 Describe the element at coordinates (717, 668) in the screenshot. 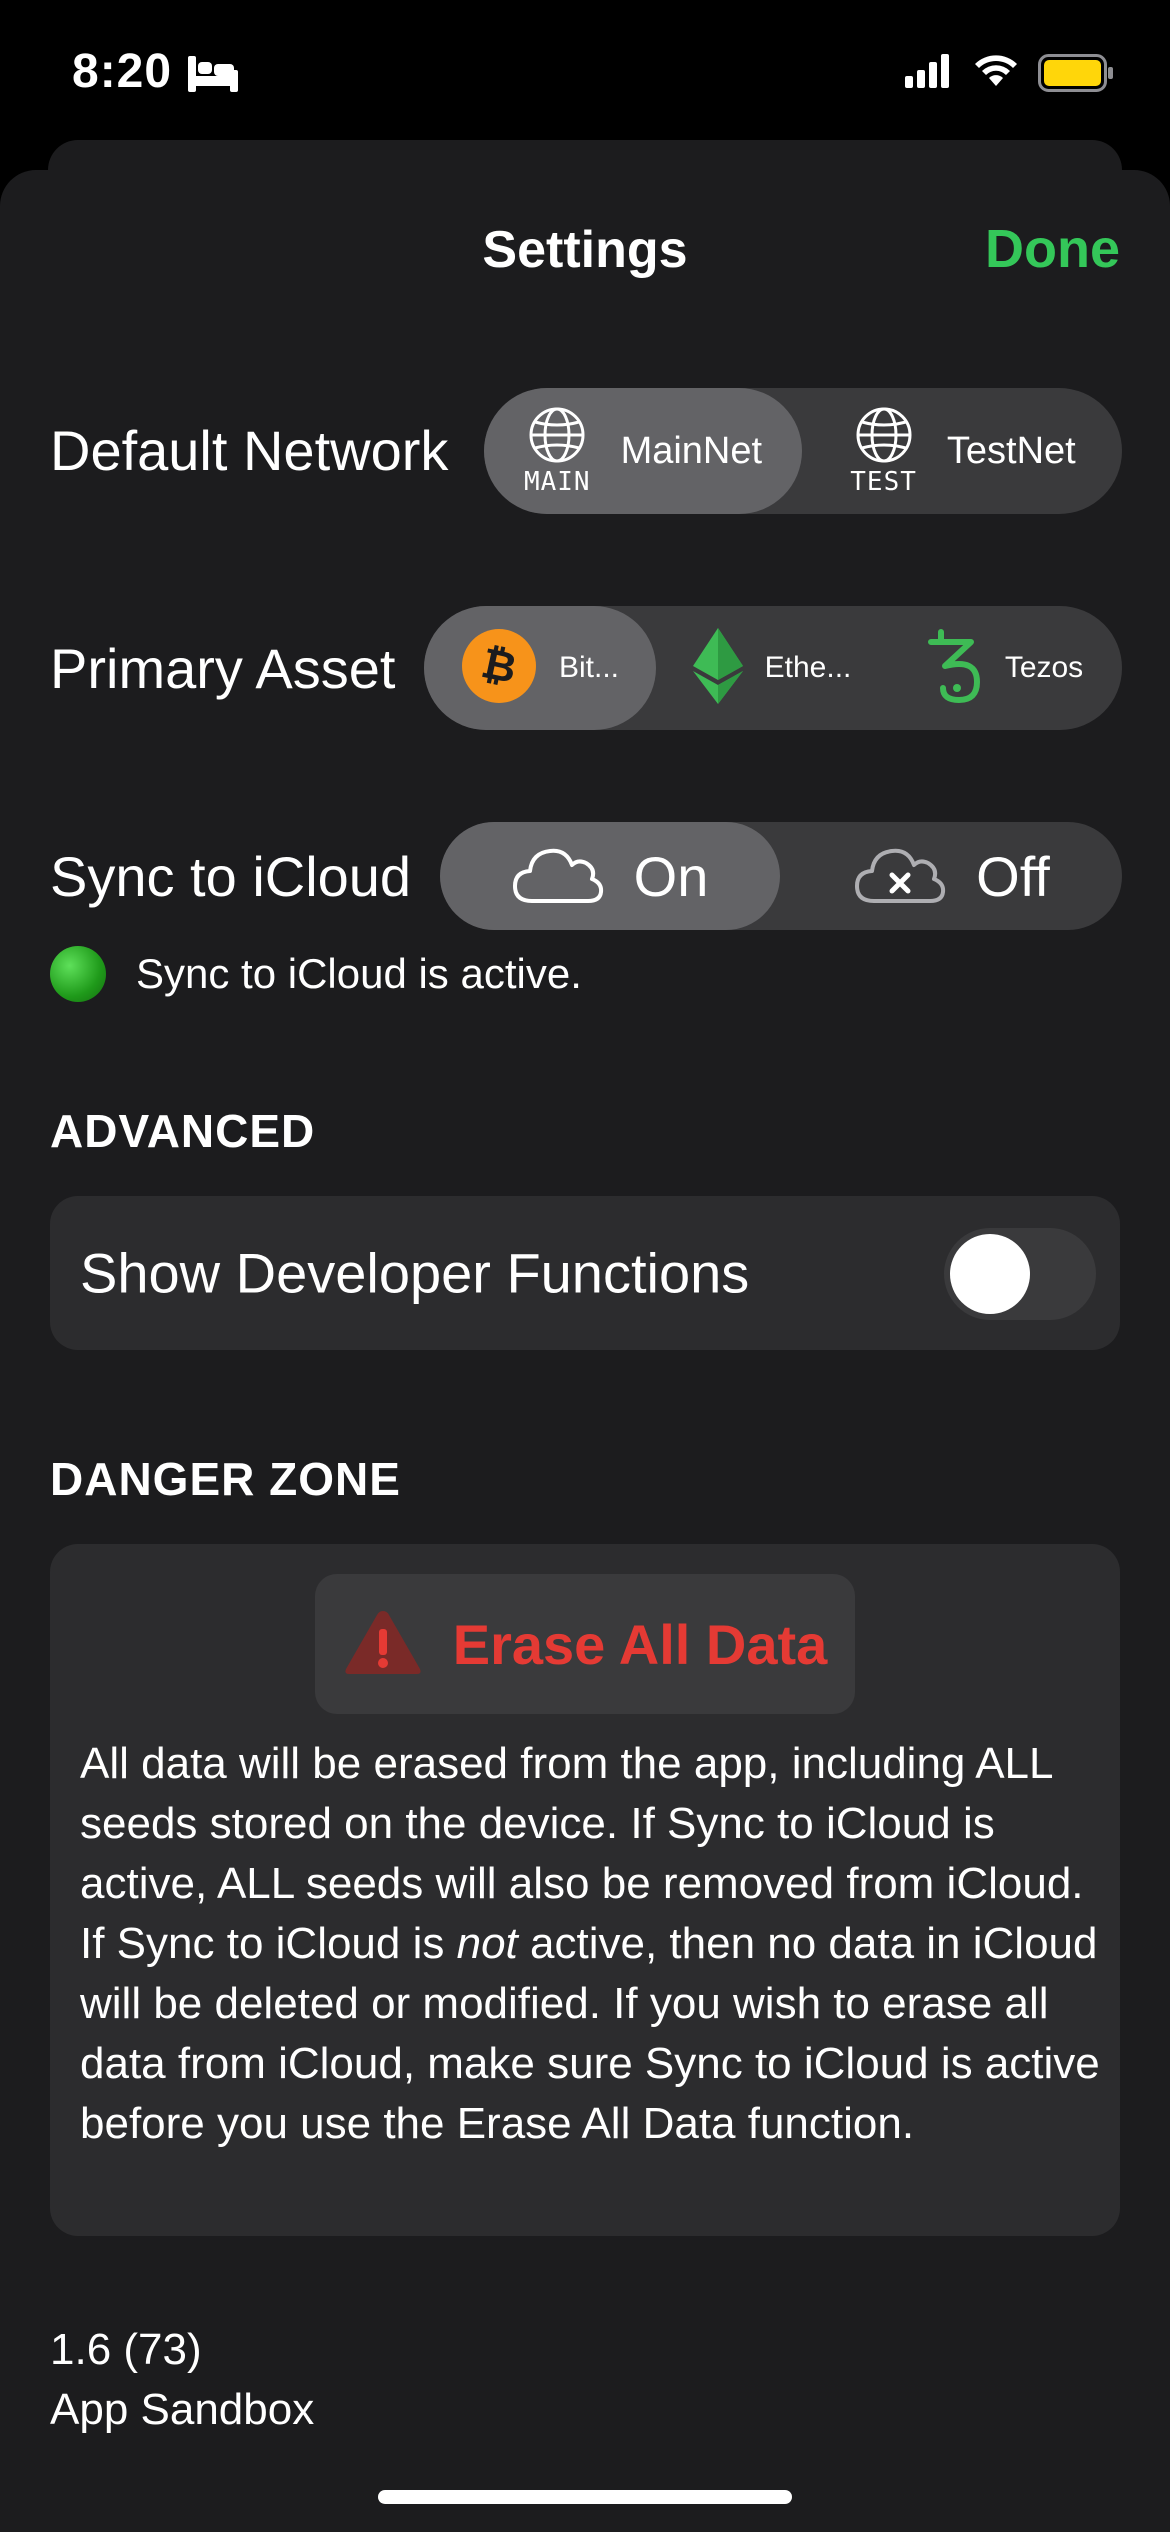

I see `ethereum-icon` at that location.